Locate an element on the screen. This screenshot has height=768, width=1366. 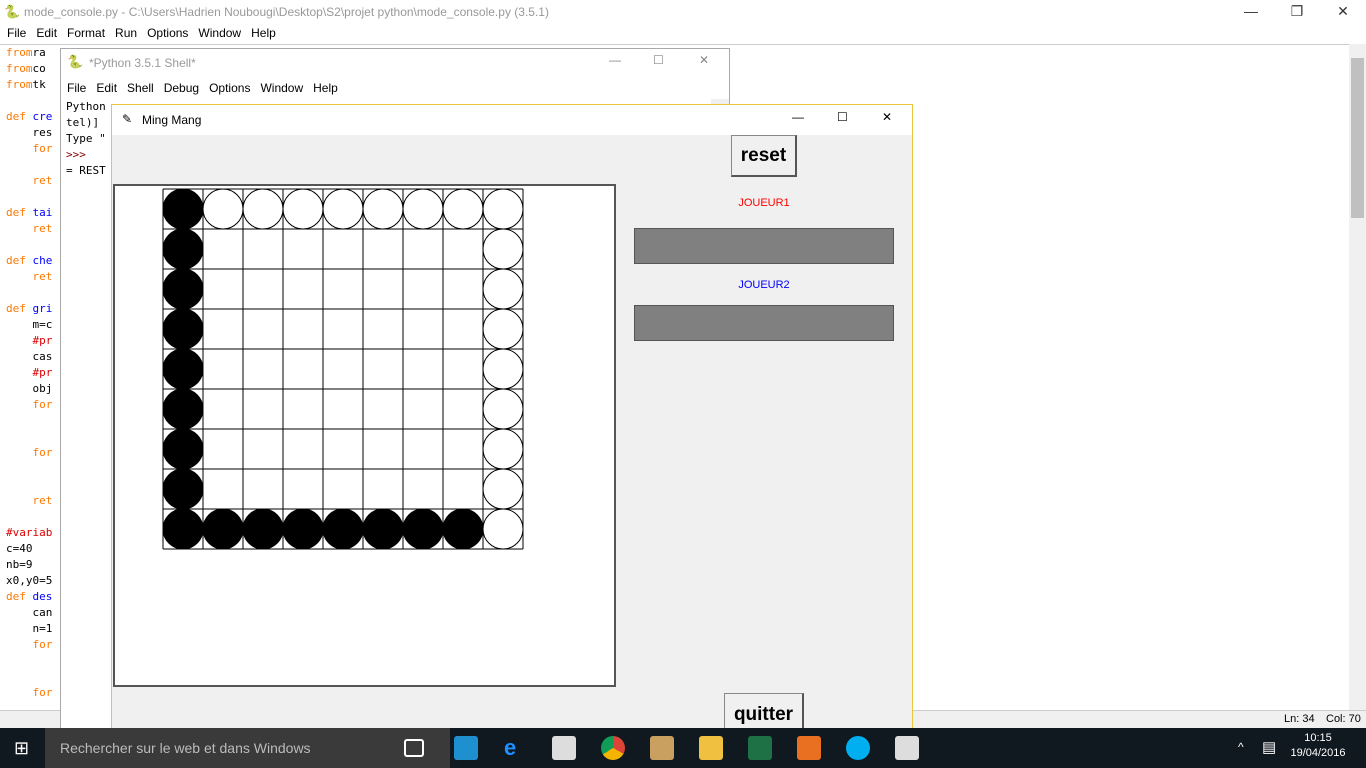
windows-start-icon: ⊞ is located at coordinates (21, 748).